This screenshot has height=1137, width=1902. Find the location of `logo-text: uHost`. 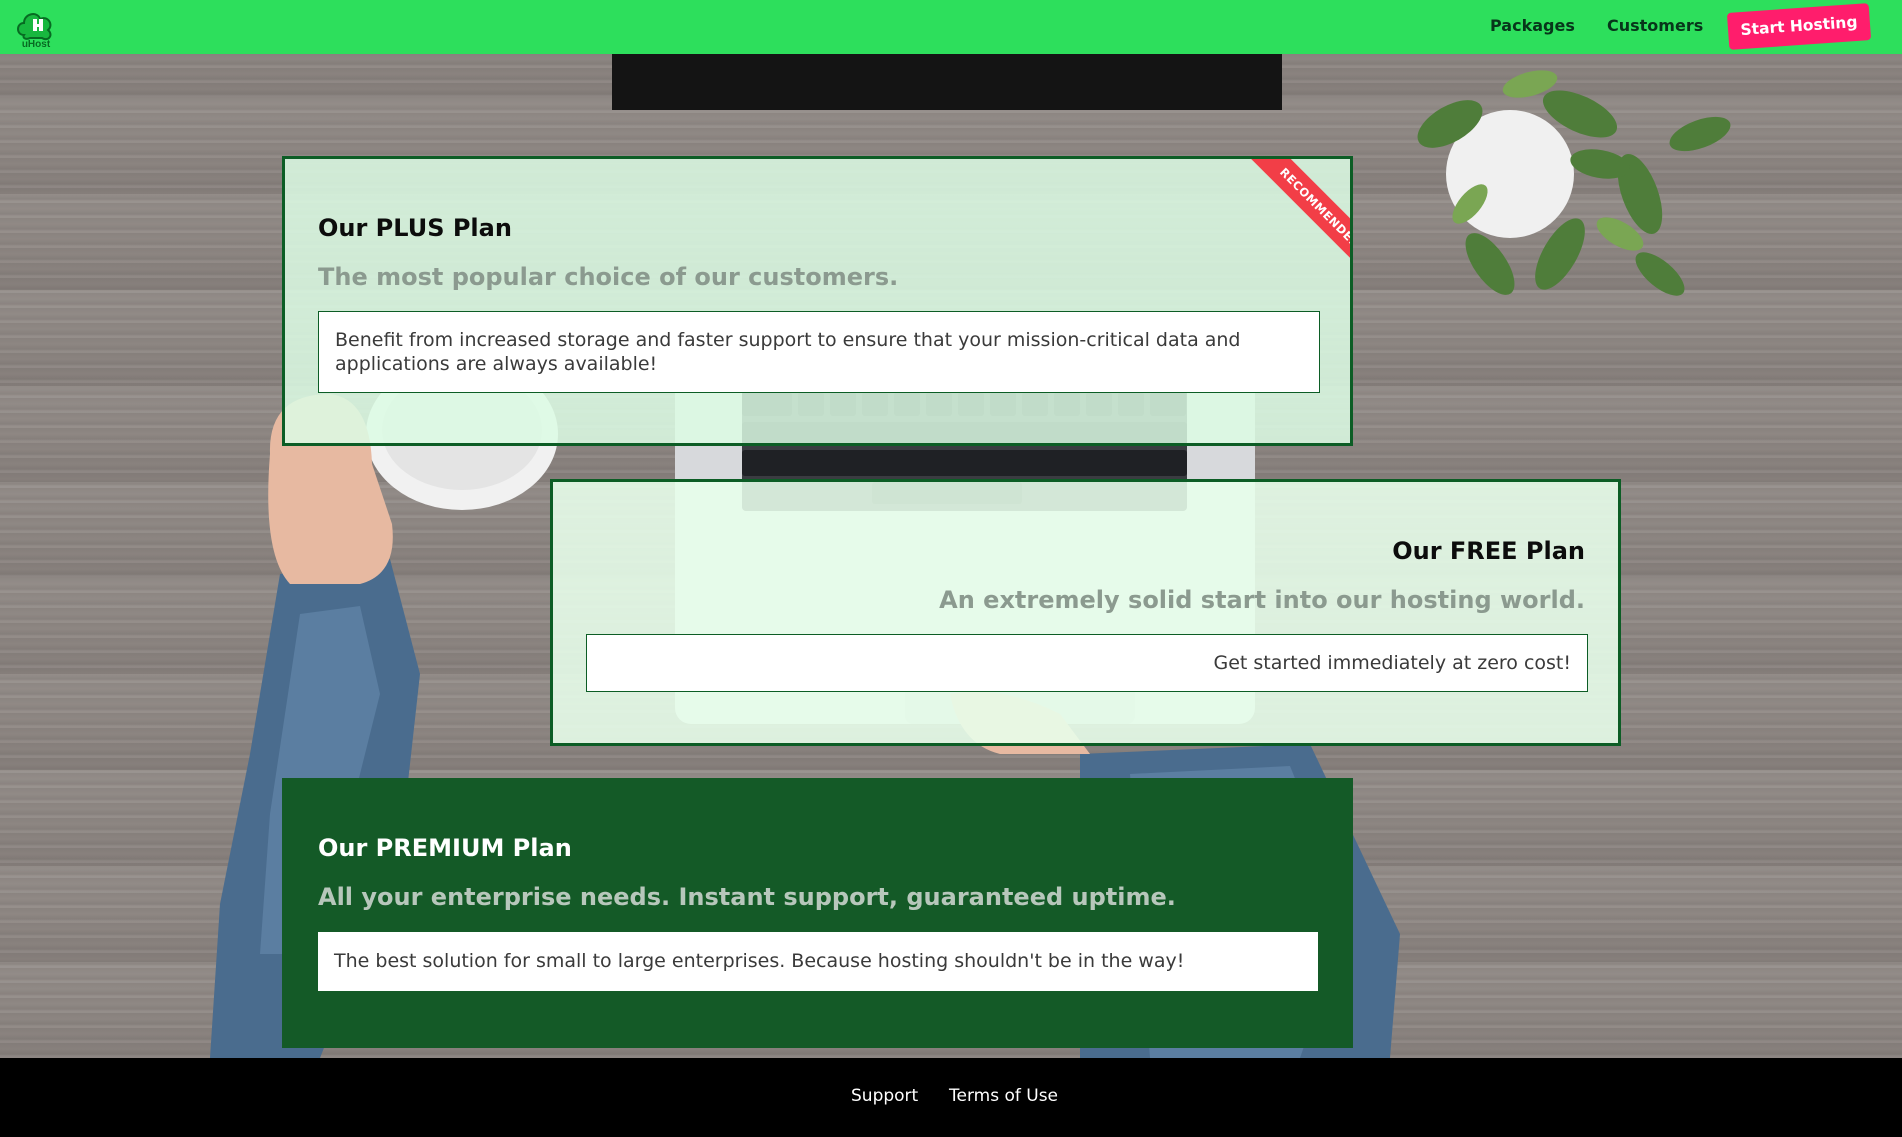

logo-text: uHost is located at coordinates (36, 44).